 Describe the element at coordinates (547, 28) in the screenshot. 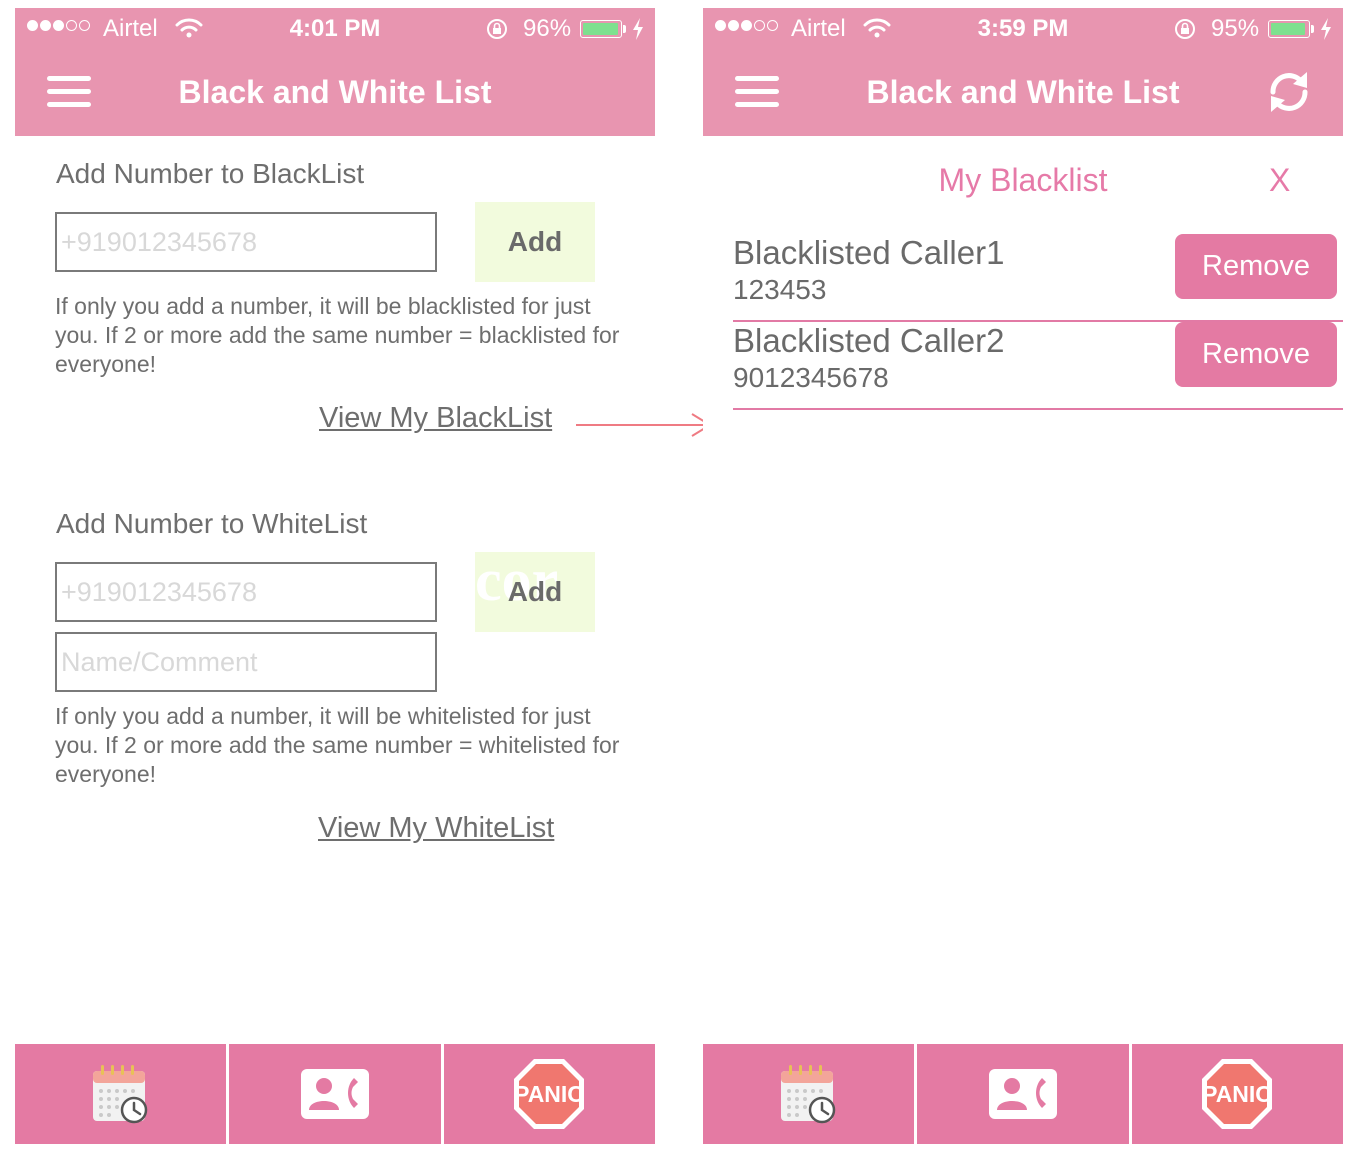

I see `battery-percent: 96%` at that location.